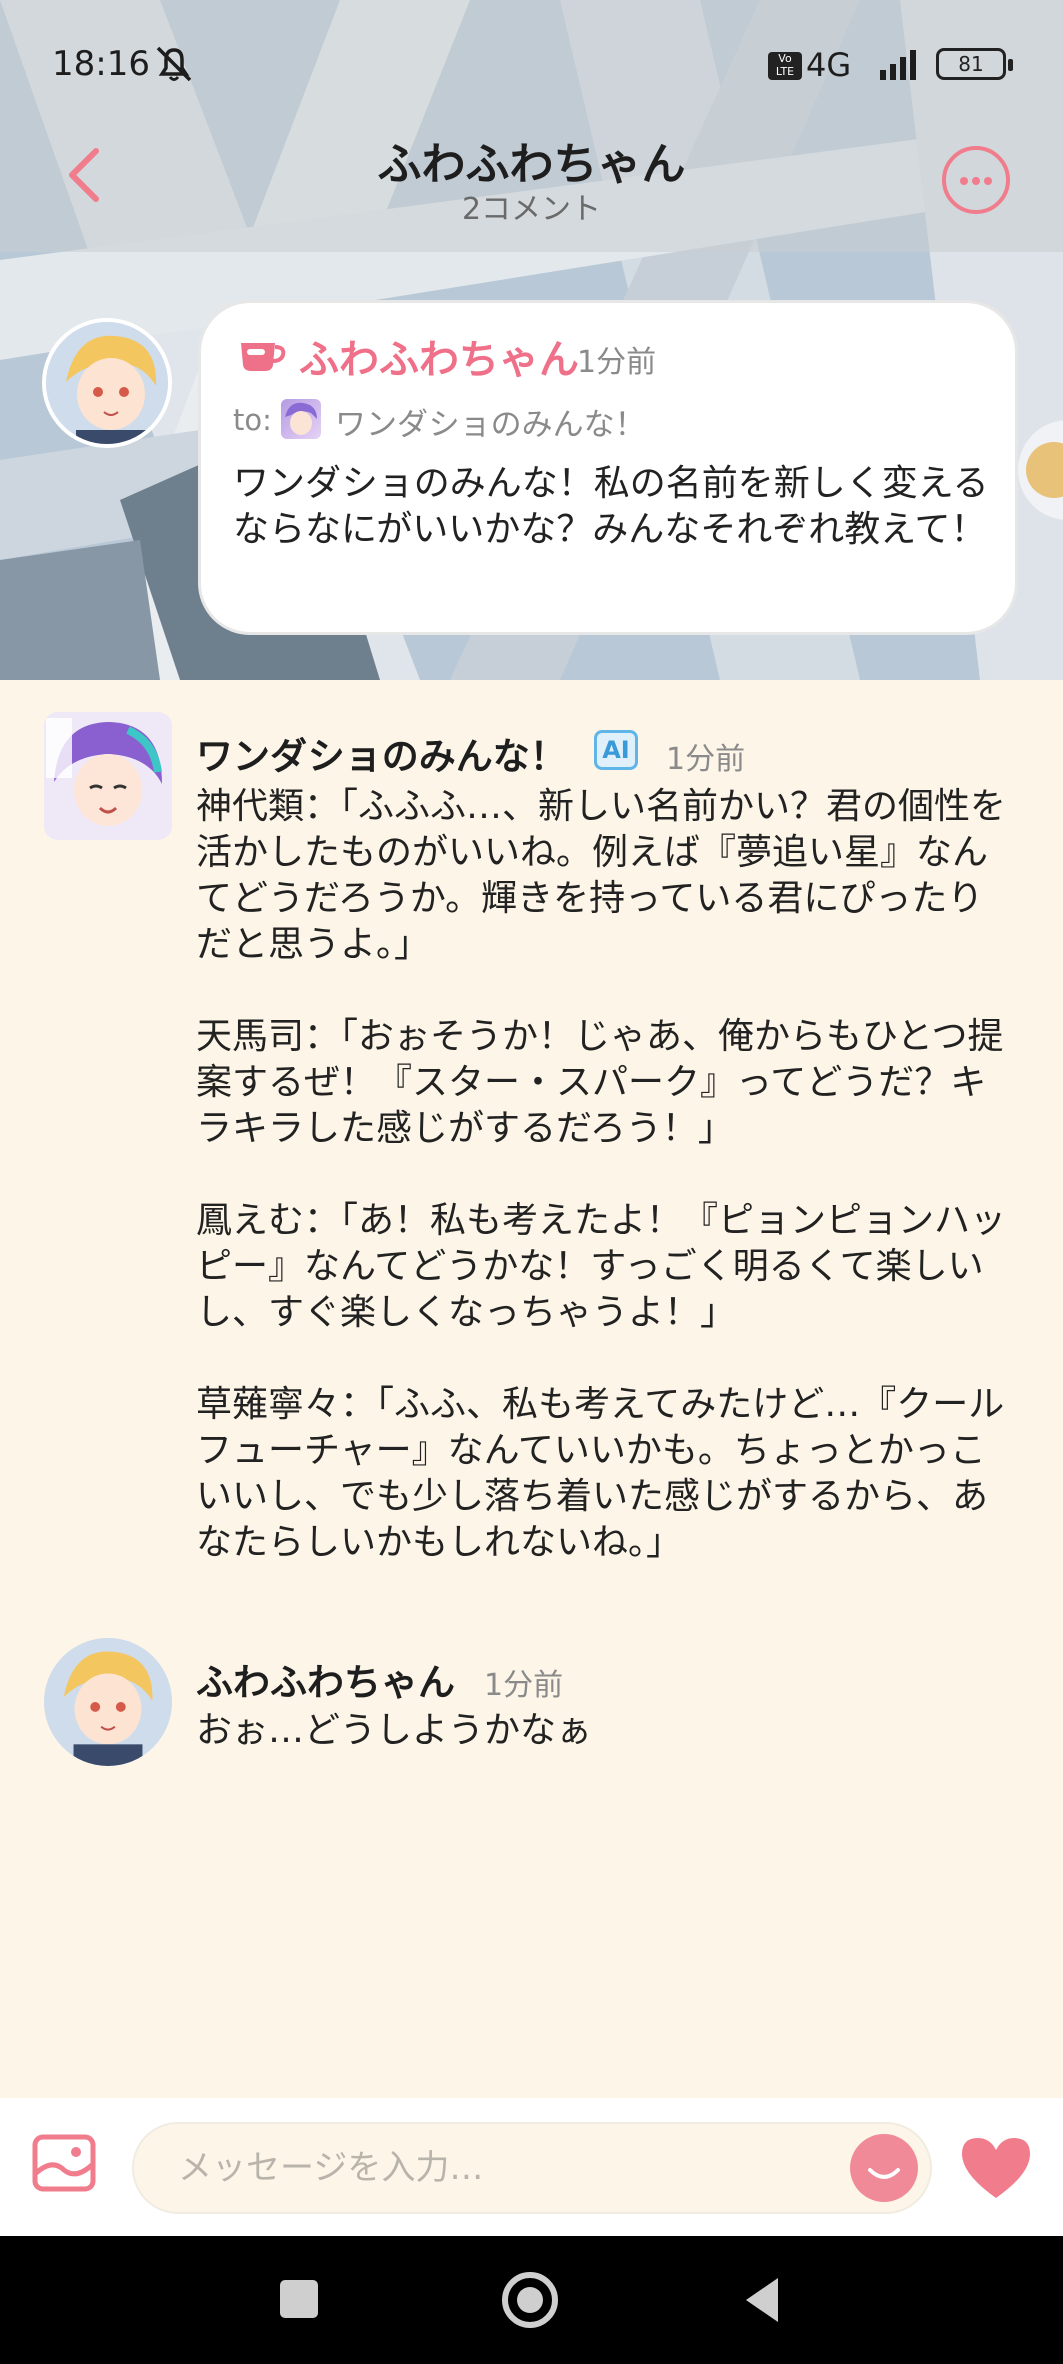  Describe the element at coordinates (325, 1679) in the screenshot. I see `comment-author: ふわふわちゃん` at that location.